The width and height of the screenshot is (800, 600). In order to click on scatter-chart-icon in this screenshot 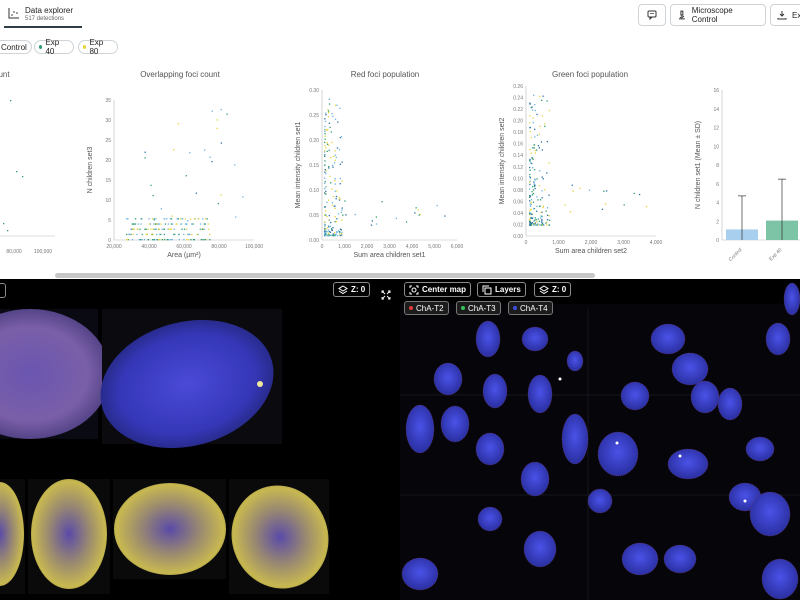, I will do `click(13, 13)`.